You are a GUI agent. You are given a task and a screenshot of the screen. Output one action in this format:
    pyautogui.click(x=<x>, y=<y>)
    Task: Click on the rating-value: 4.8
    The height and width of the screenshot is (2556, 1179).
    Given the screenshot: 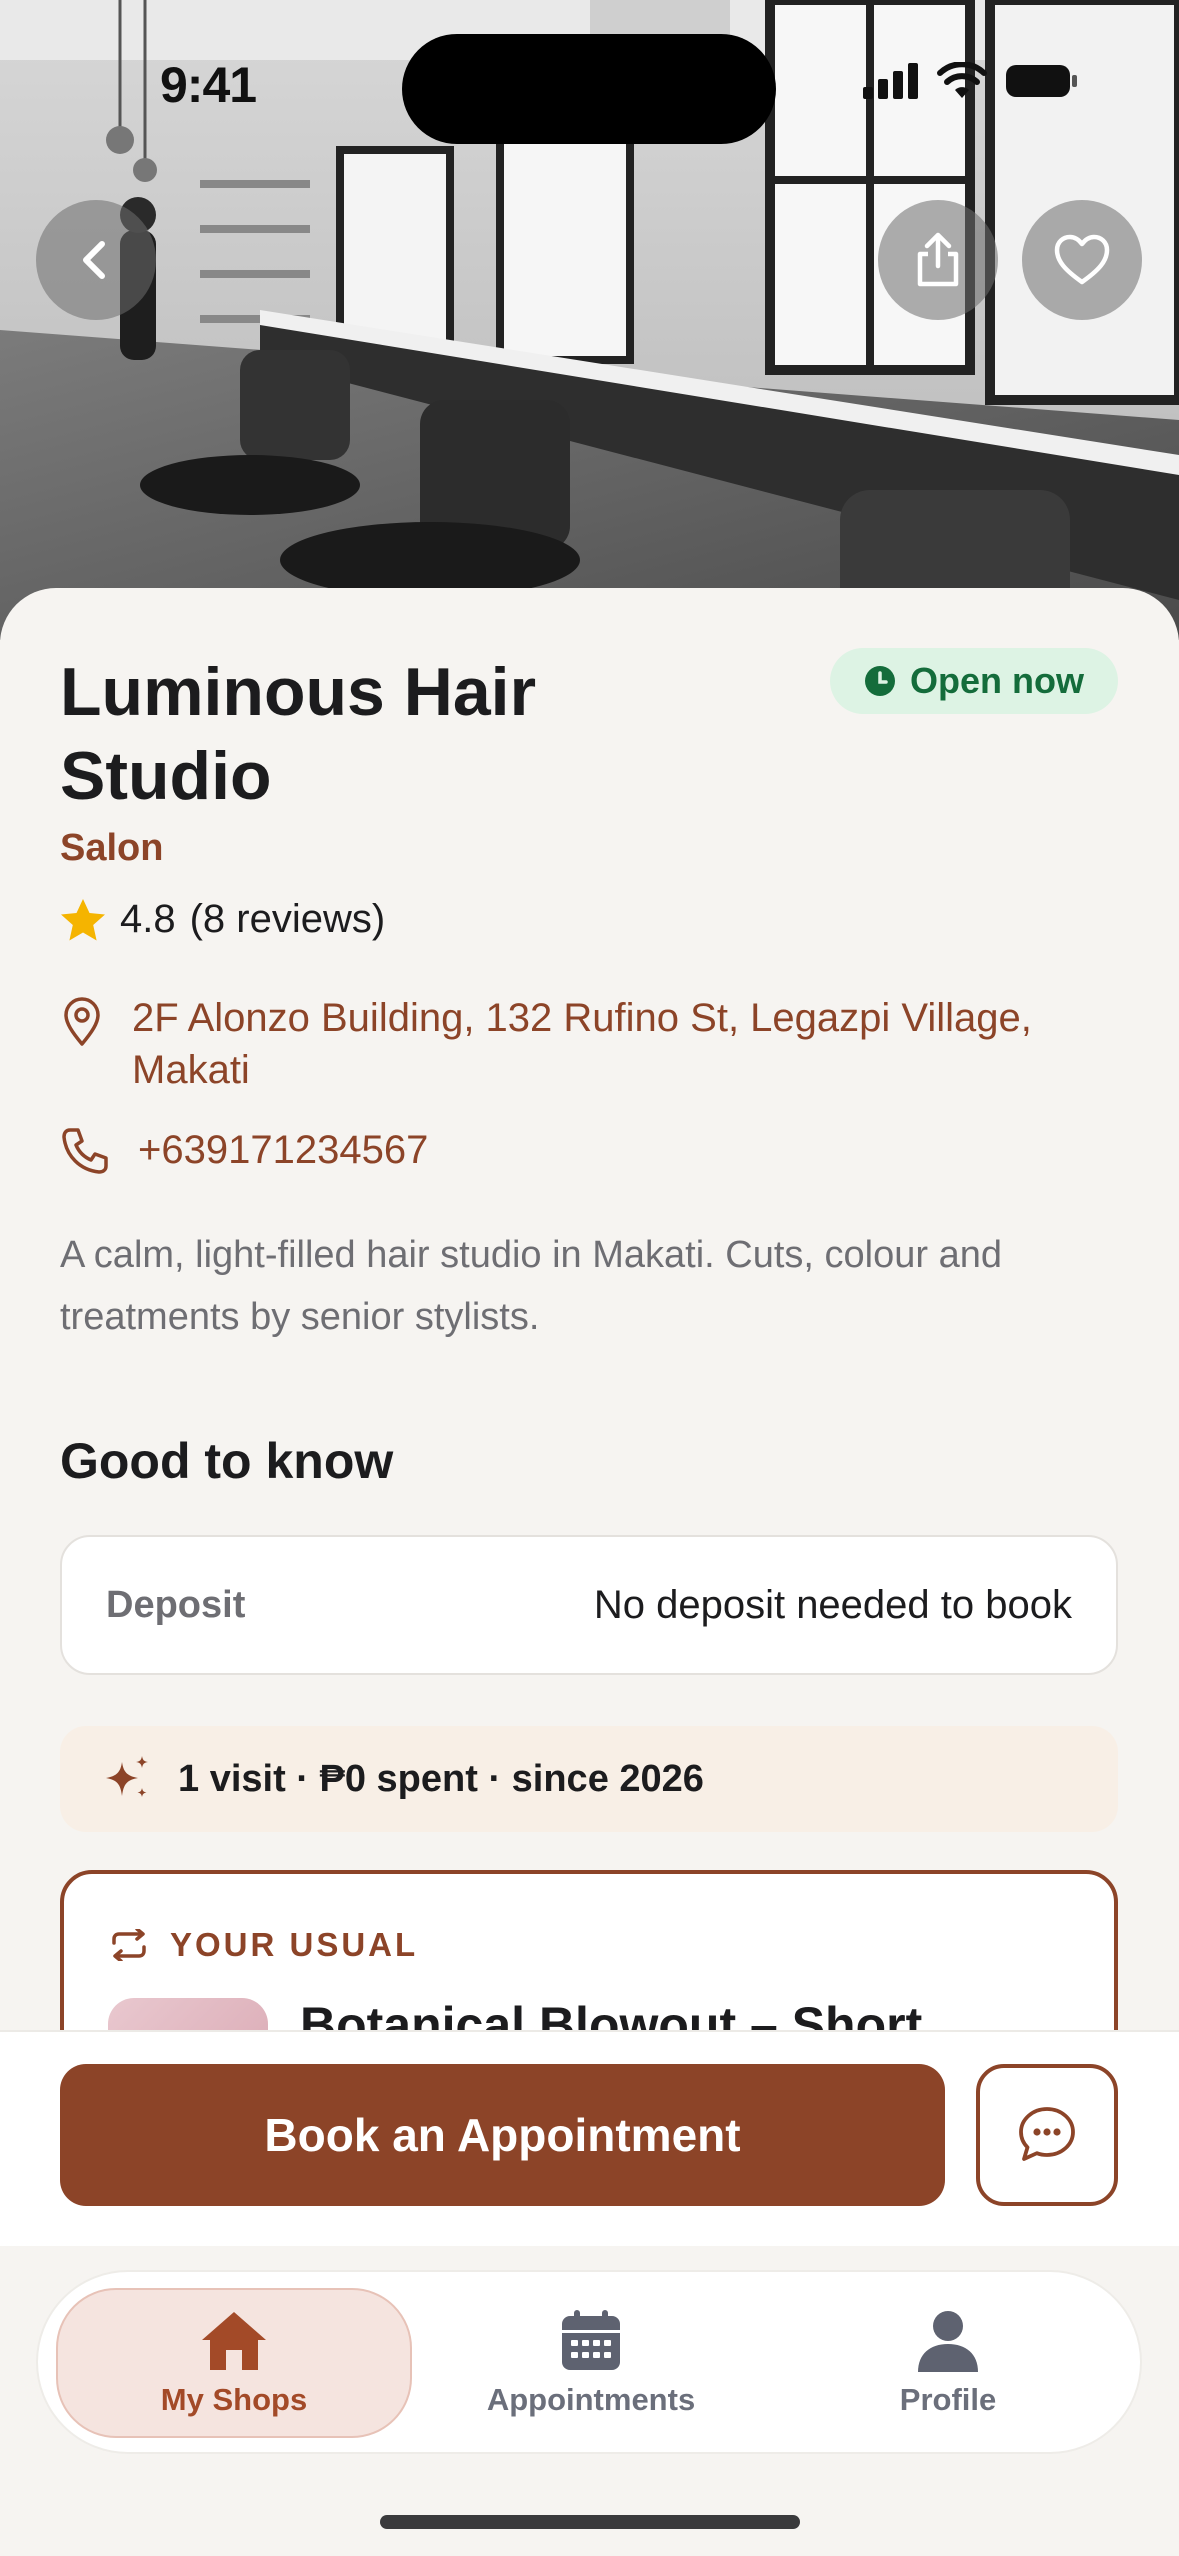 What is the action you would take?
    pyautogui.click(x=148, y=919)
    